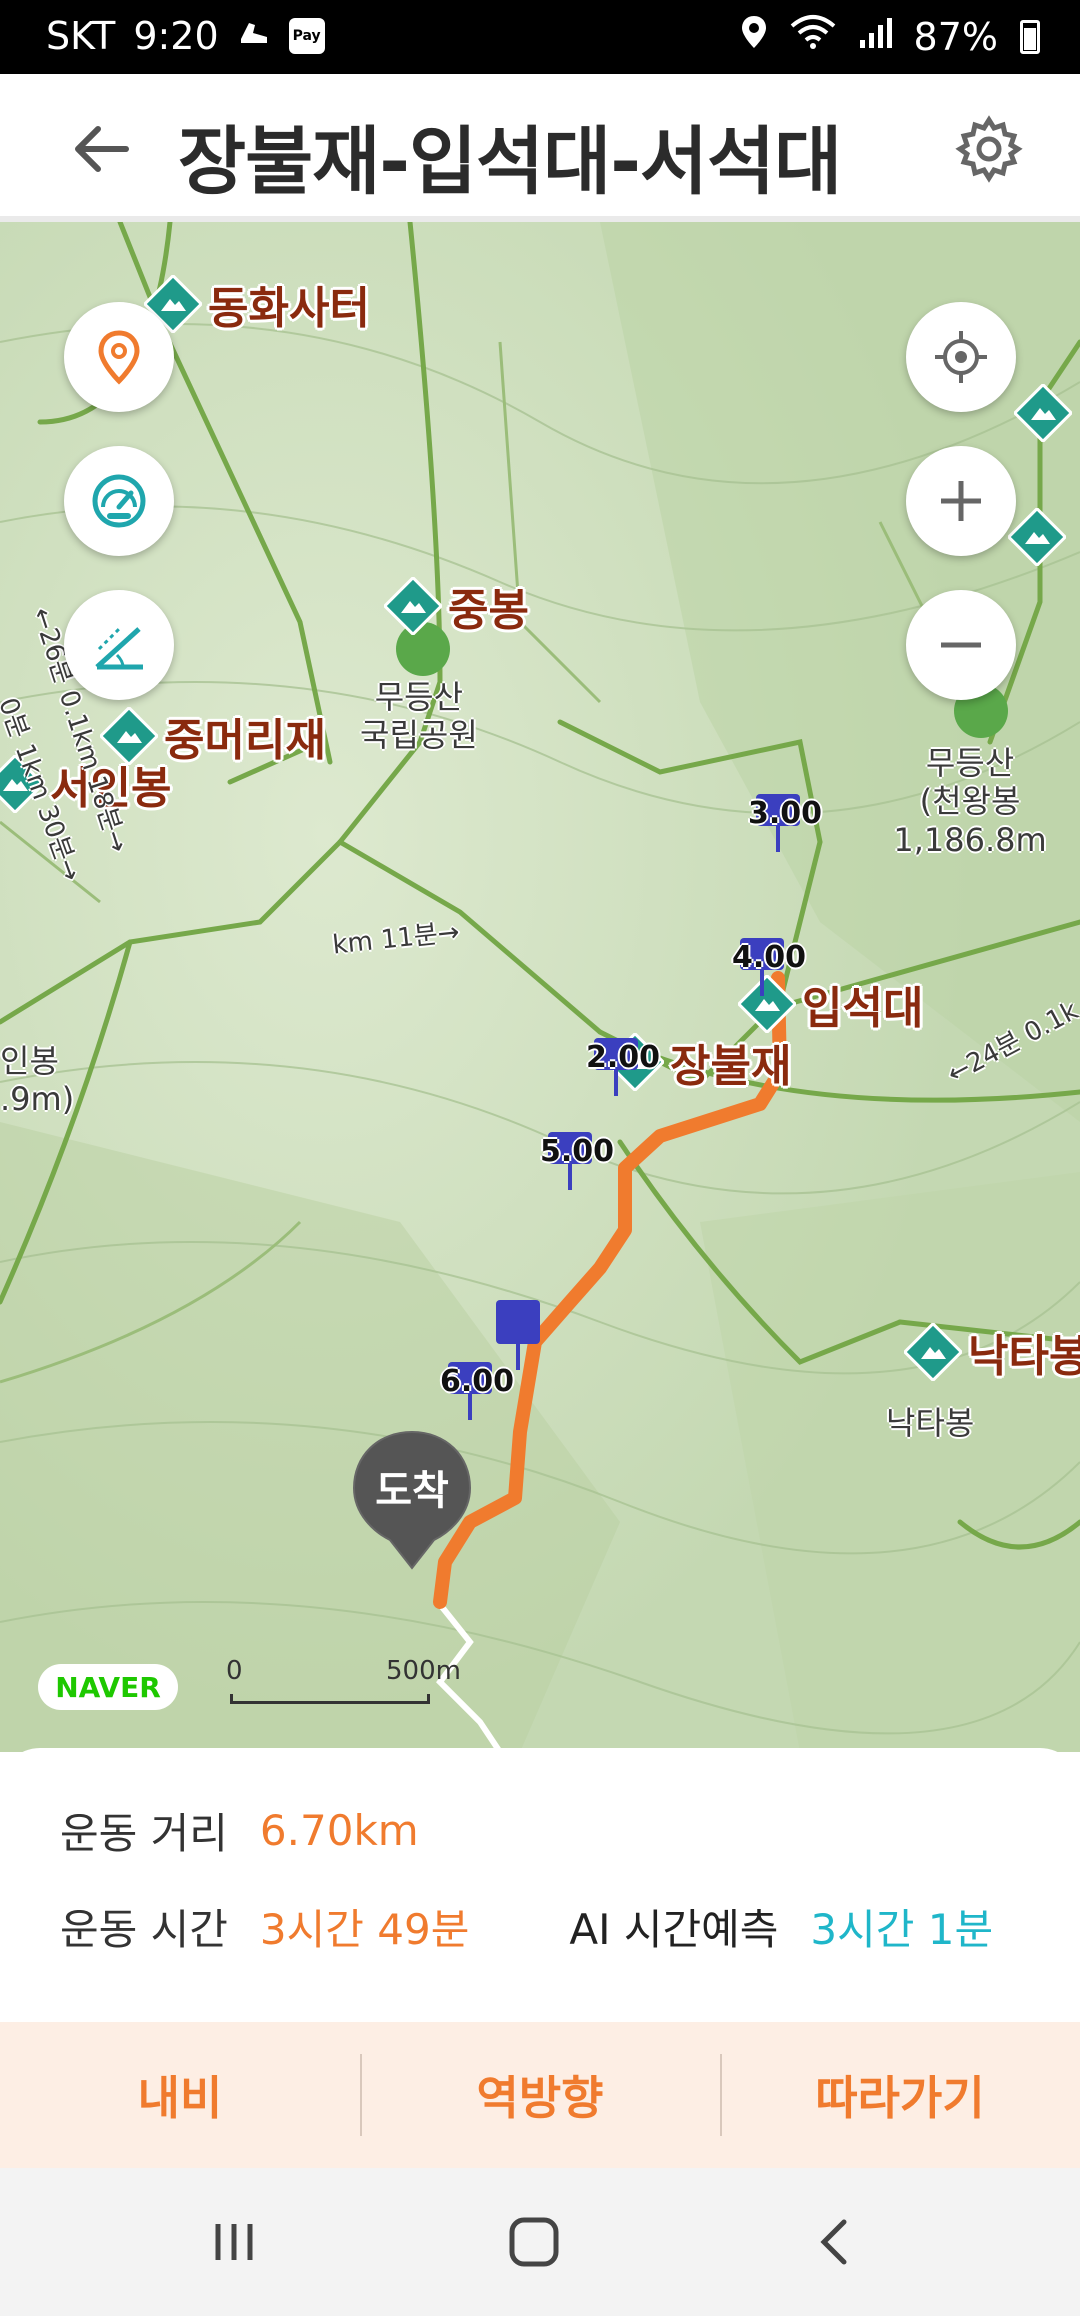 The height and width of the screenshot is (2316, 1080). What do you see at coordinates (144, 1929) in the screenshot?
I see `time-label: 운동 시간` at bounding box center [144, 1929].